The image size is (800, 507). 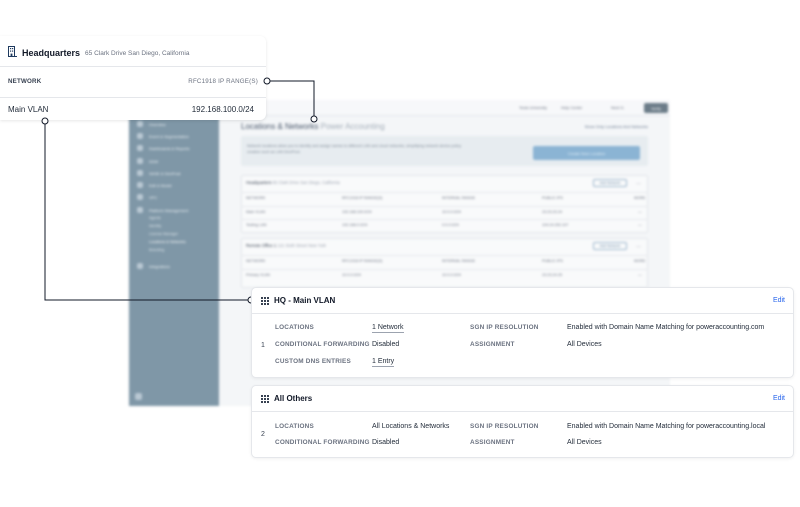 What do you see at coordinates (586, 153) in the screenshot?
I see `create-location-button: Create New Location` at bounding box center [586, 153].